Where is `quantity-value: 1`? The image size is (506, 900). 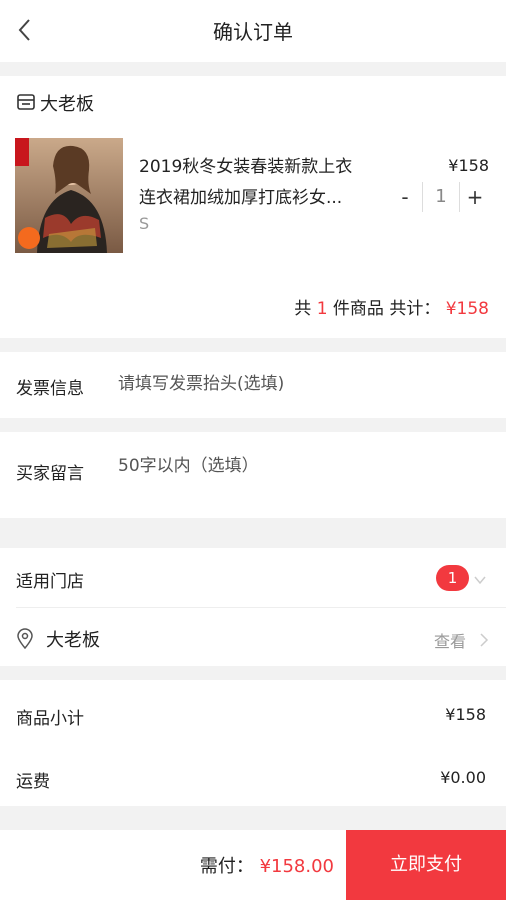 quantity-value: 1 is located at coordinates (441, 197).